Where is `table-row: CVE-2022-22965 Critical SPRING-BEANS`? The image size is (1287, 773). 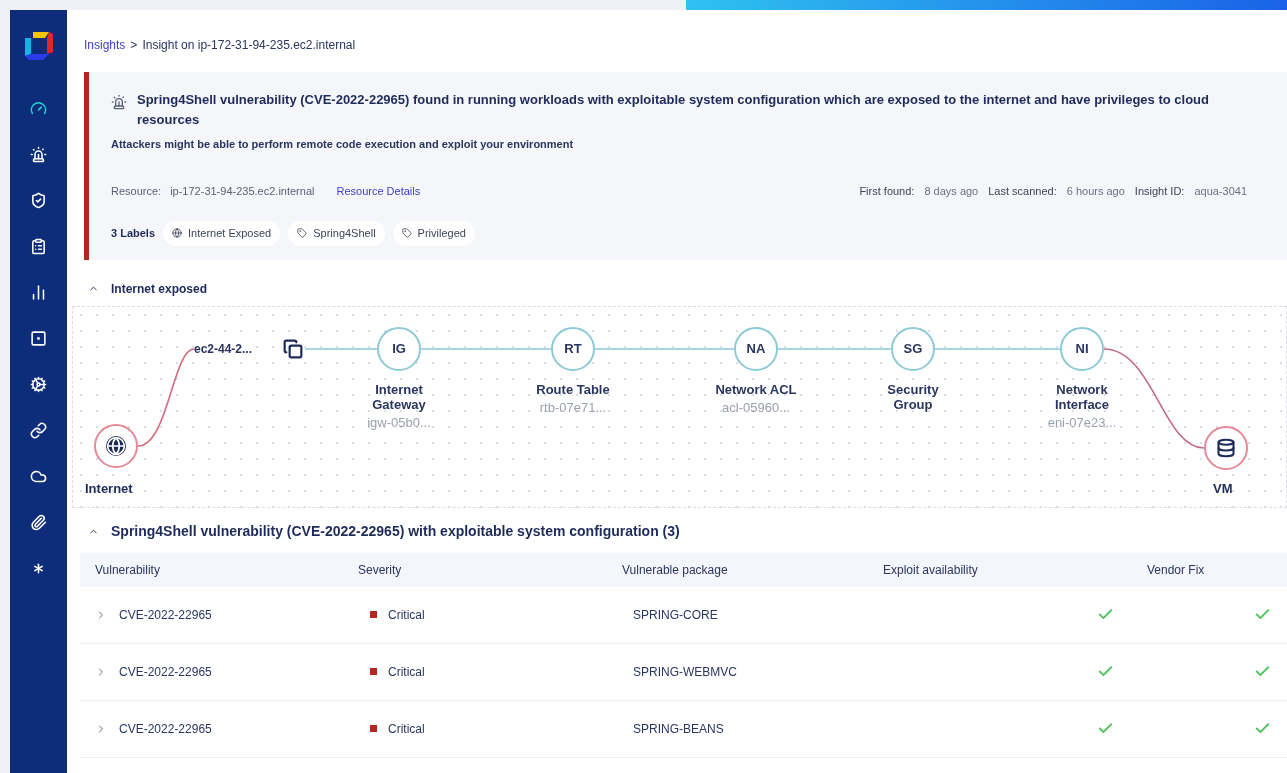
table-row: CVE-2022-22965 Critical SPRING-BEANS is located at coordinates (683, 729).